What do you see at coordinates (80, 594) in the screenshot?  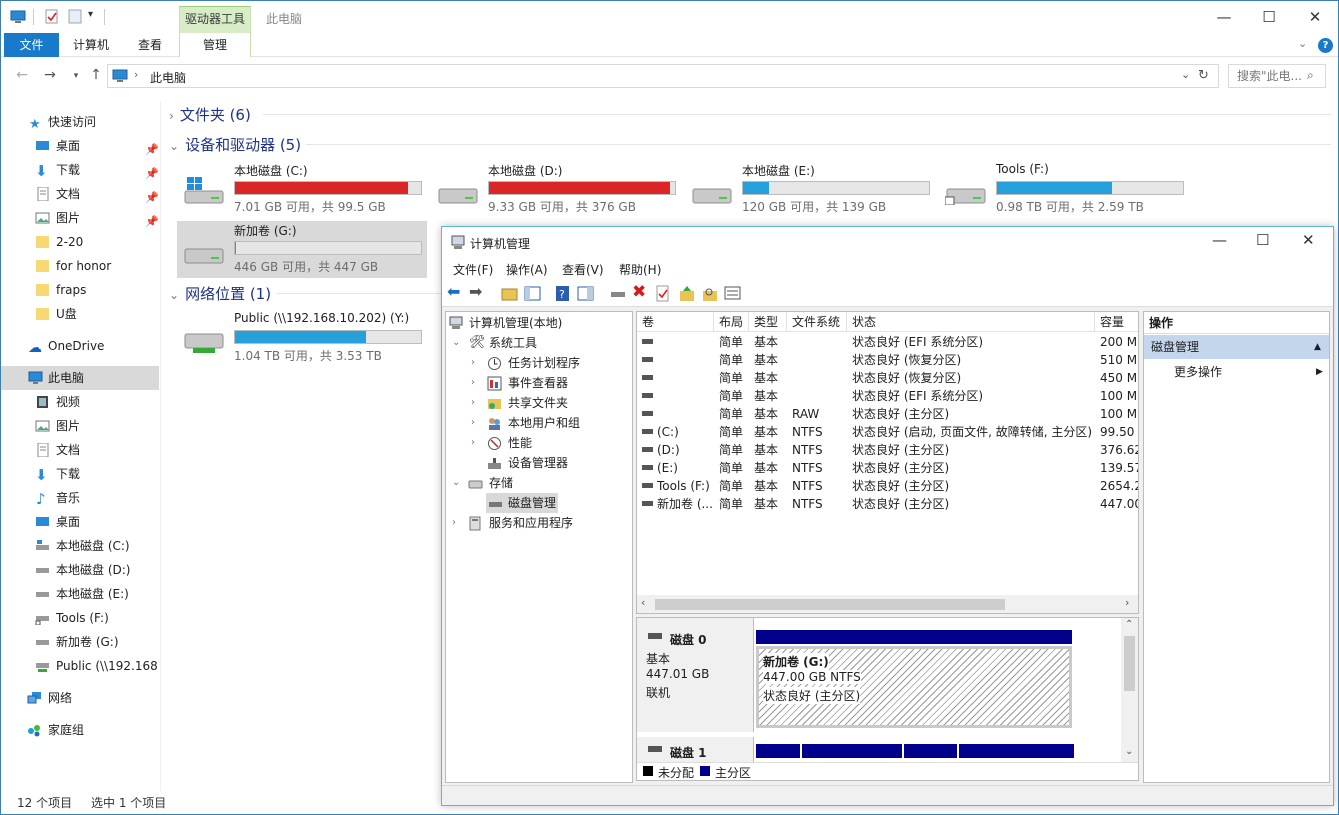 I see `sidebar-item-drive-e: 本地磁盘 (E:)` at bounding box center [80, 594].